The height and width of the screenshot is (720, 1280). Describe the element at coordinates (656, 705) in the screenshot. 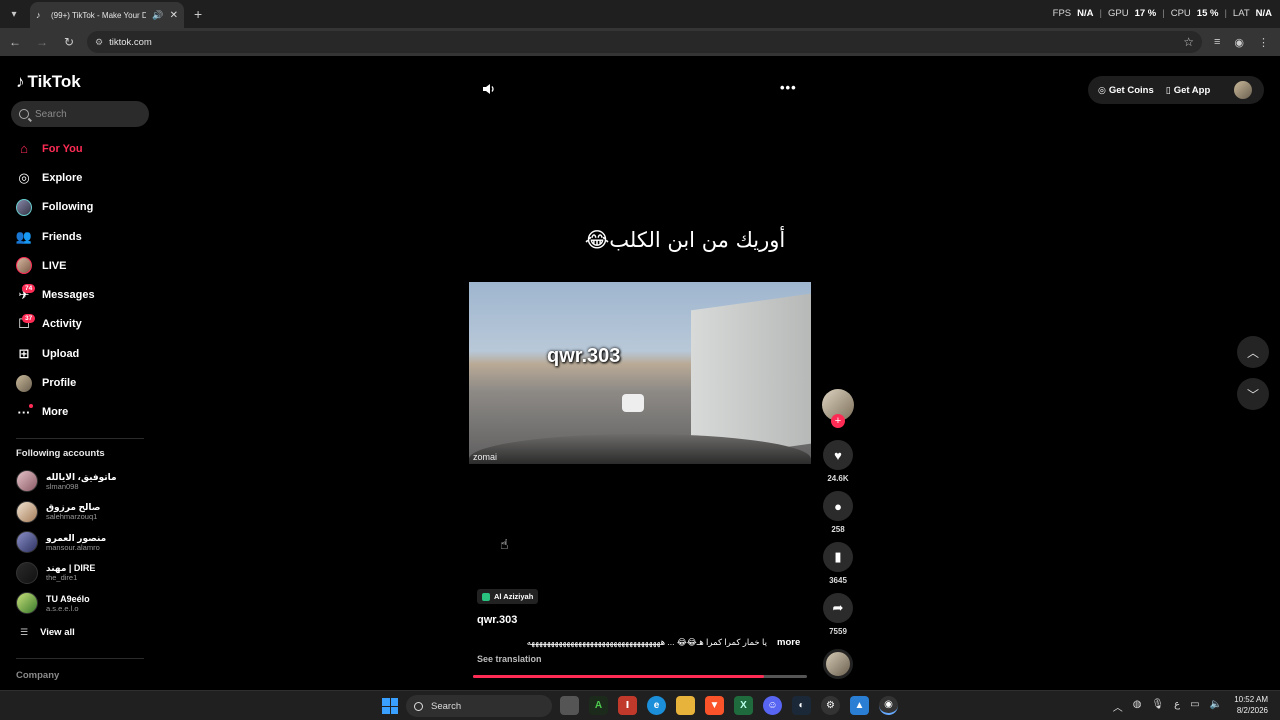

I see `edge-icon: e` at that location.